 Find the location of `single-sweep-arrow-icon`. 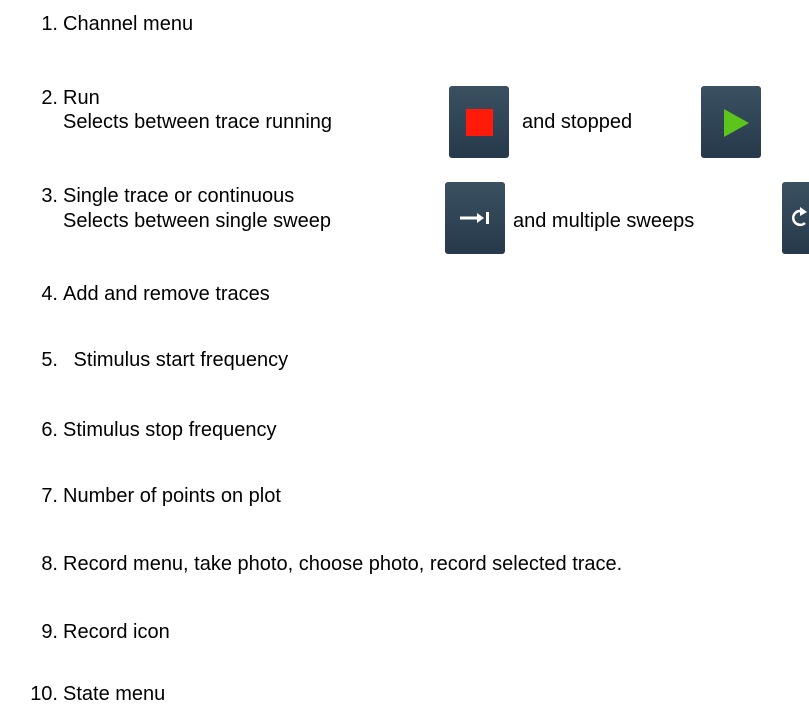

single-sweep-arrow-icon is located at coordinates (474, 218).